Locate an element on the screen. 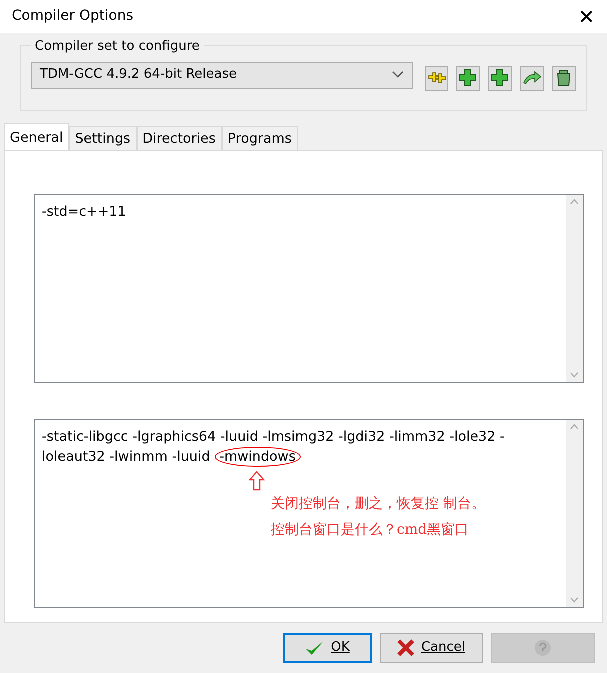  tab: Programs is located at coordinates (260, 138).